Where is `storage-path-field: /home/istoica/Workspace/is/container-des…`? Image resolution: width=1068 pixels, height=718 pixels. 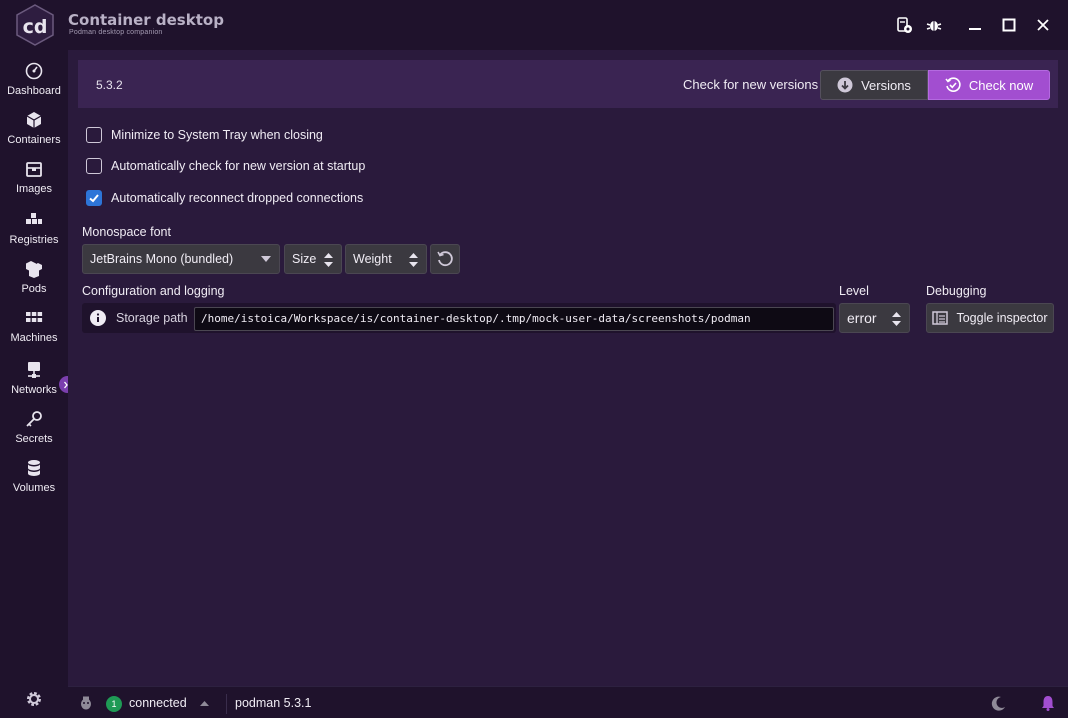 storage-path-field: /home/istoica/Workspace/is/container-des… is located at coordinates (514, 319).